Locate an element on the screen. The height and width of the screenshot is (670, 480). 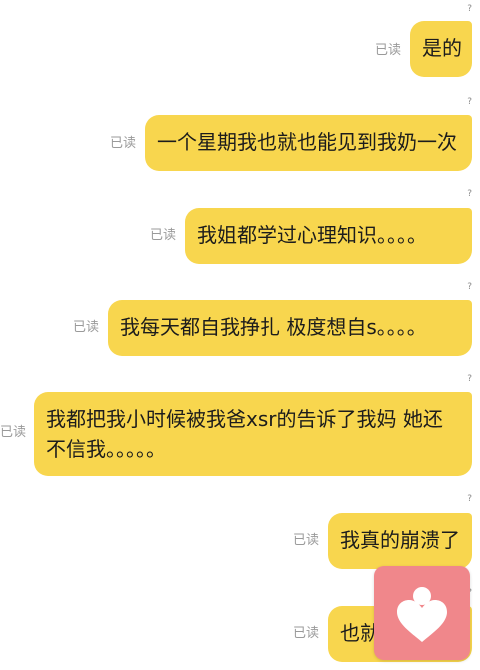
message-bubble: 我每天都自我挣扎 极度想自s。。。。 is located at coordinates (290, 328).